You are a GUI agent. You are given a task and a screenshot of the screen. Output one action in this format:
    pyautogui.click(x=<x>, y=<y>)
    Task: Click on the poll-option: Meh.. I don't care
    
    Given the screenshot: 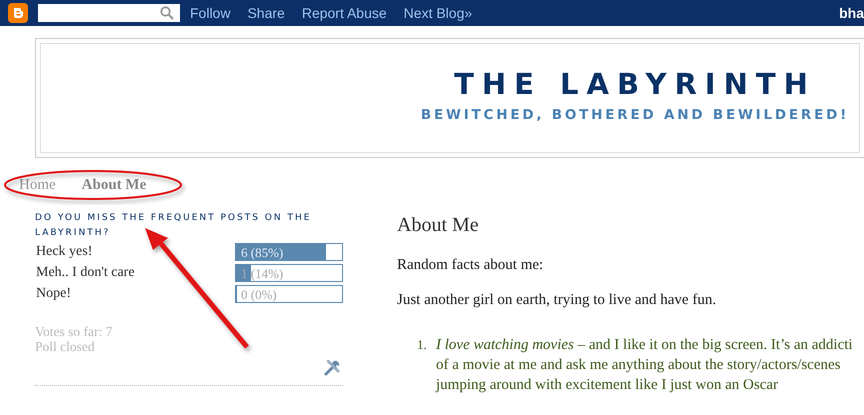 What is the action you would take?
    pyautogui.click(x=85, y=272)
    